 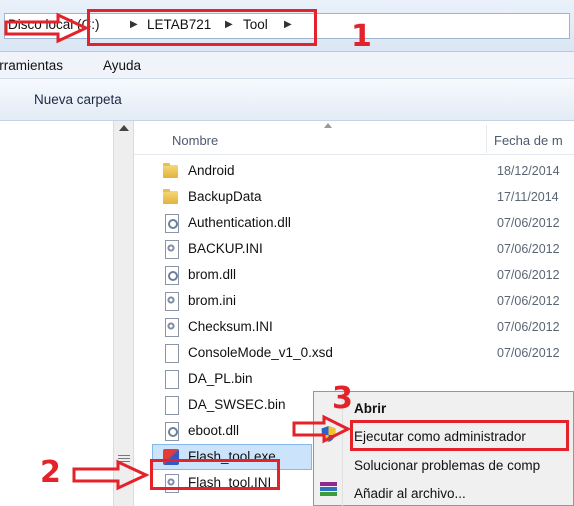 What do you see at coordinates (528, 140) in the screenshot?
I see `column-date: Fecha de m` at bounding box center [528, 140].